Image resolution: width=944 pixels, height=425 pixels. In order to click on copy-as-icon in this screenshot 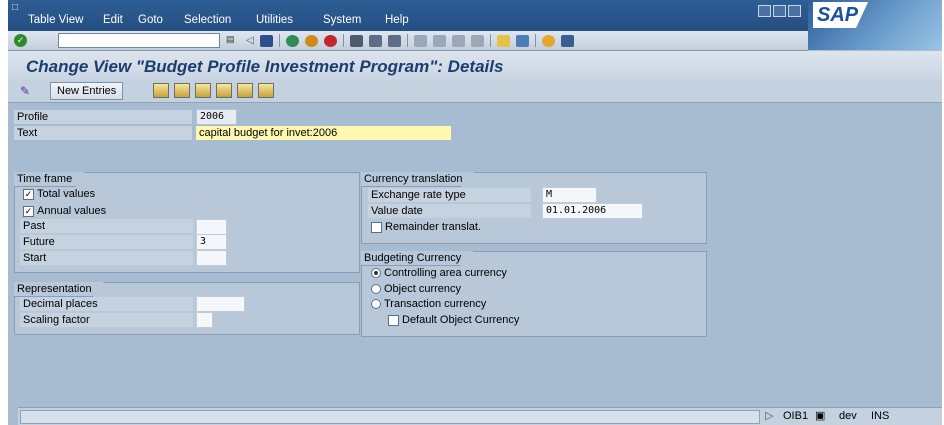, I will do `click(161, 90)`.